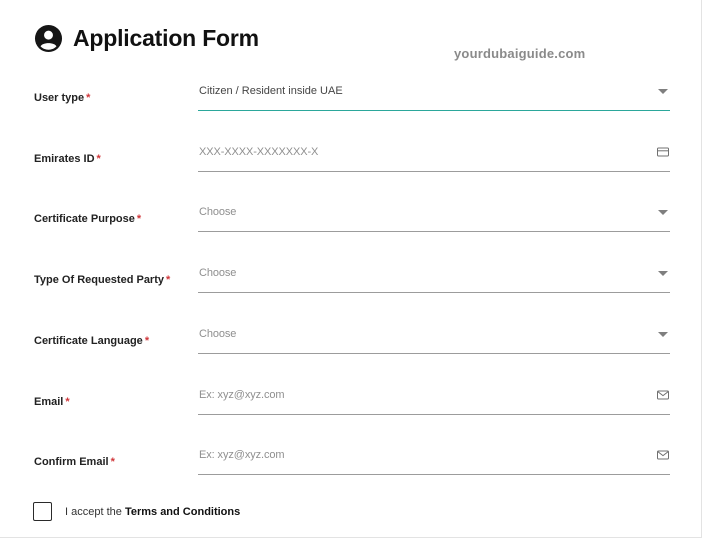 This screenshot has width=703, height=539. What do you see at coordinates (166, 38) in the screenshot?
I see `page-title: Application Form` at bounding box center [166, 38].